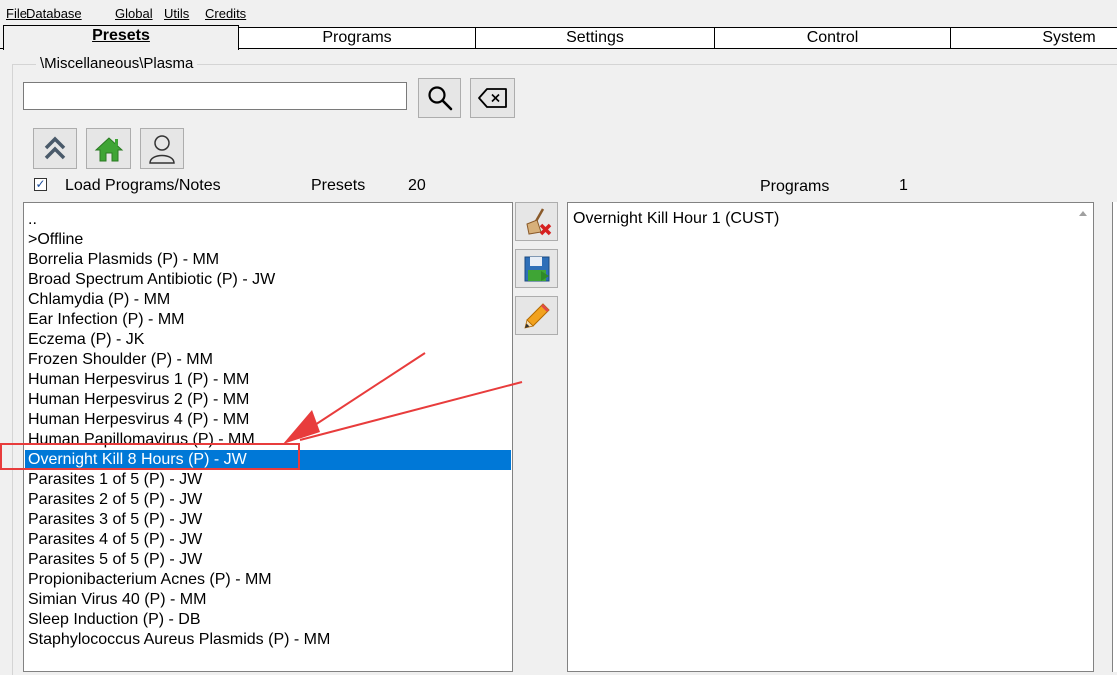 The image size is (1117, 675). I want to click on search-button, so click(439, 98).